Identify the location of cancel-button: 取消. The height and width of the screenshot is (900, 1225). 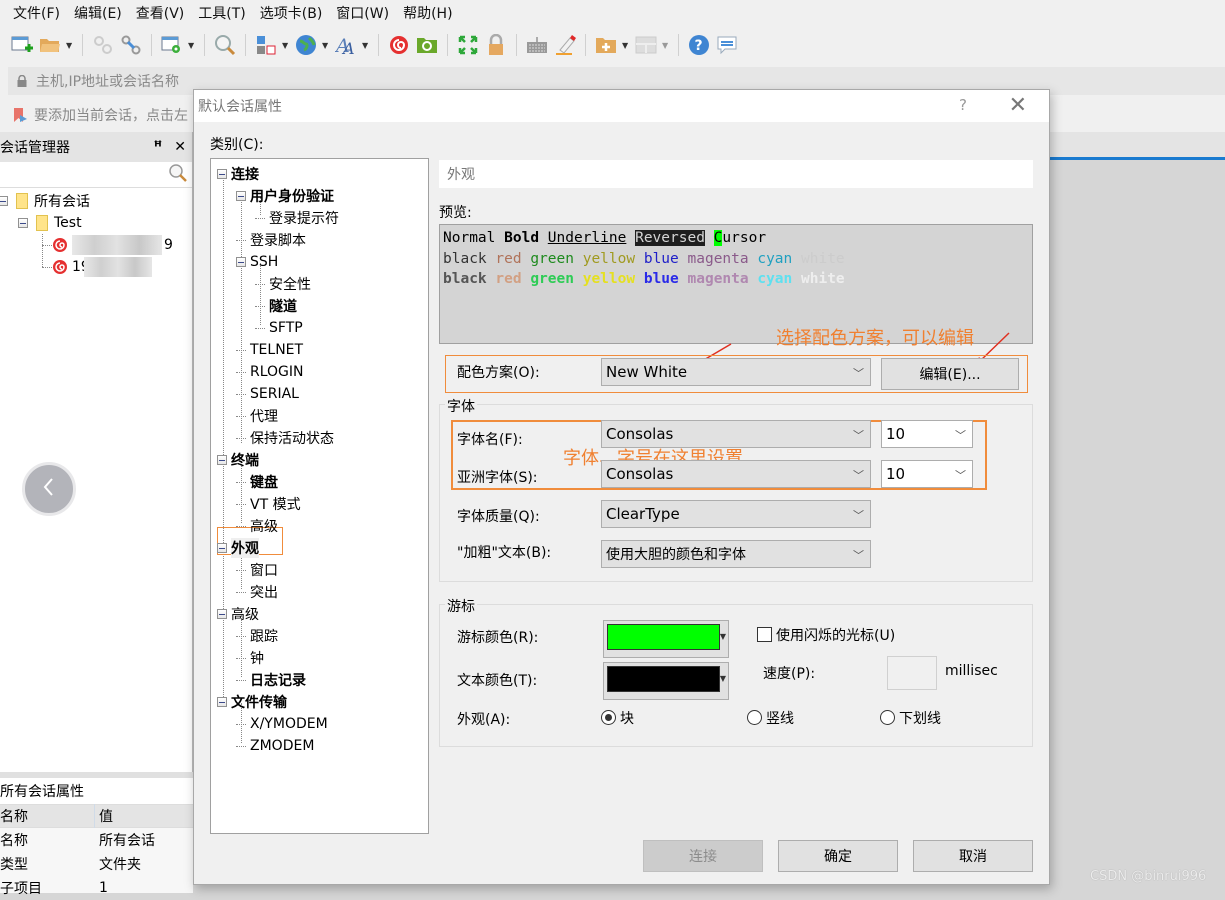
(973, 856).